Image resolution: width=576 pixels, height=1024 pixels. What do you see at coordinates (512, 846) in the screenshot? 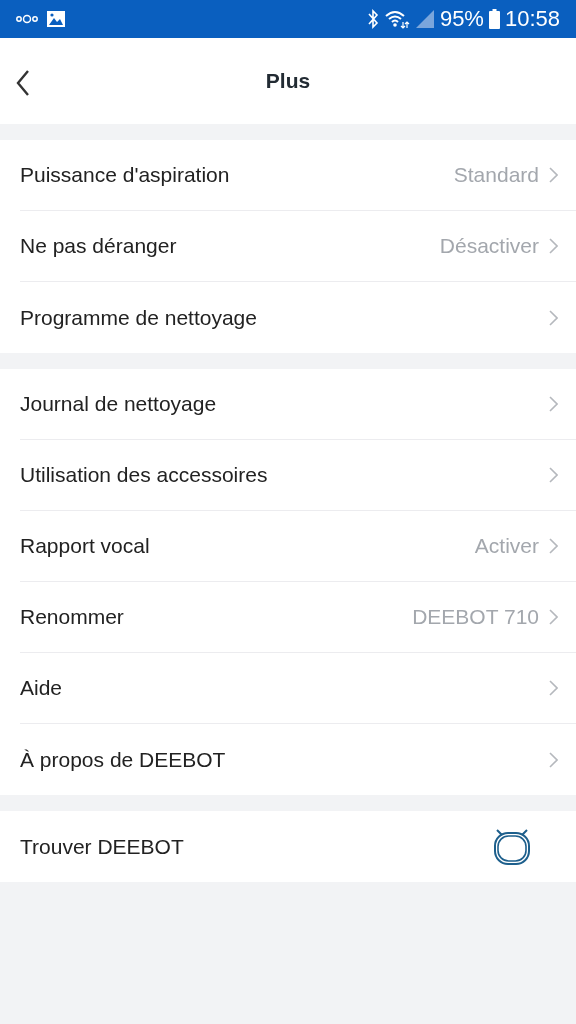
I see `robot-icon` at bounding box center [512, 846].